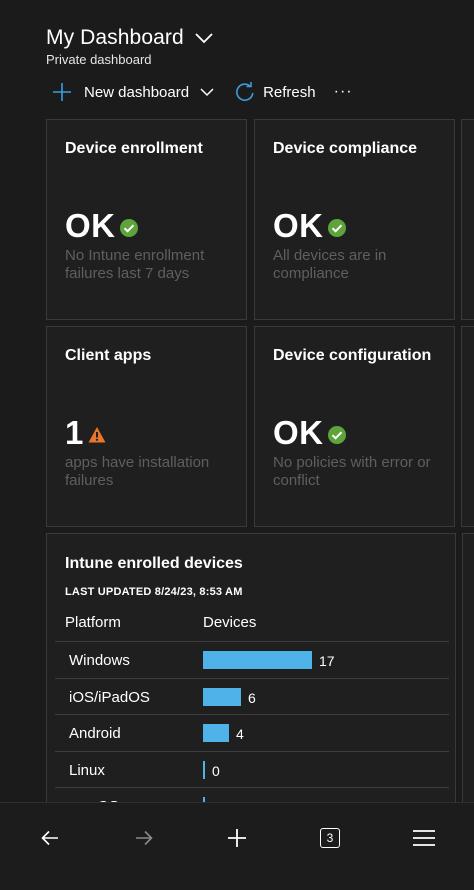  What do you see at coordinates (99, 59) in the screenshot?
I see `page-subtitle: Private dashboard` at bounding box center [99, 59].